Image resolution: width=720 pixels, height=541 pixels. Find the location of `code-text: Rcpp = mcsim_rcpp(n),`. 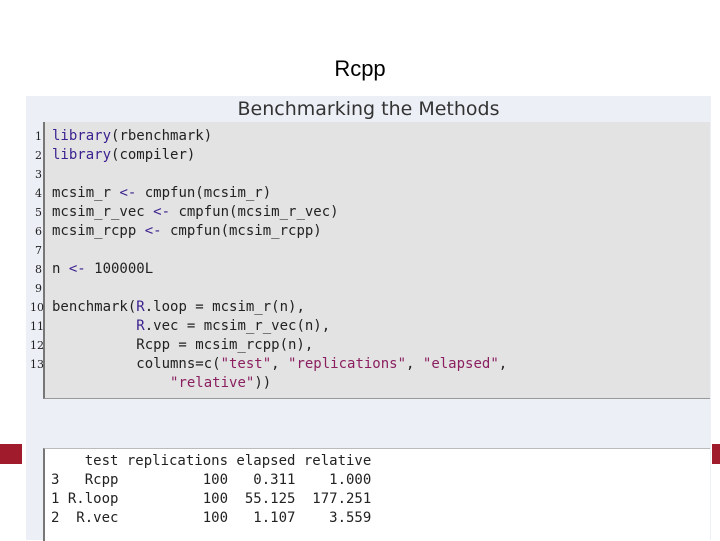

code-text: Rcpp = mcsim_rcpp(n), is located at coordinates (182, 345).